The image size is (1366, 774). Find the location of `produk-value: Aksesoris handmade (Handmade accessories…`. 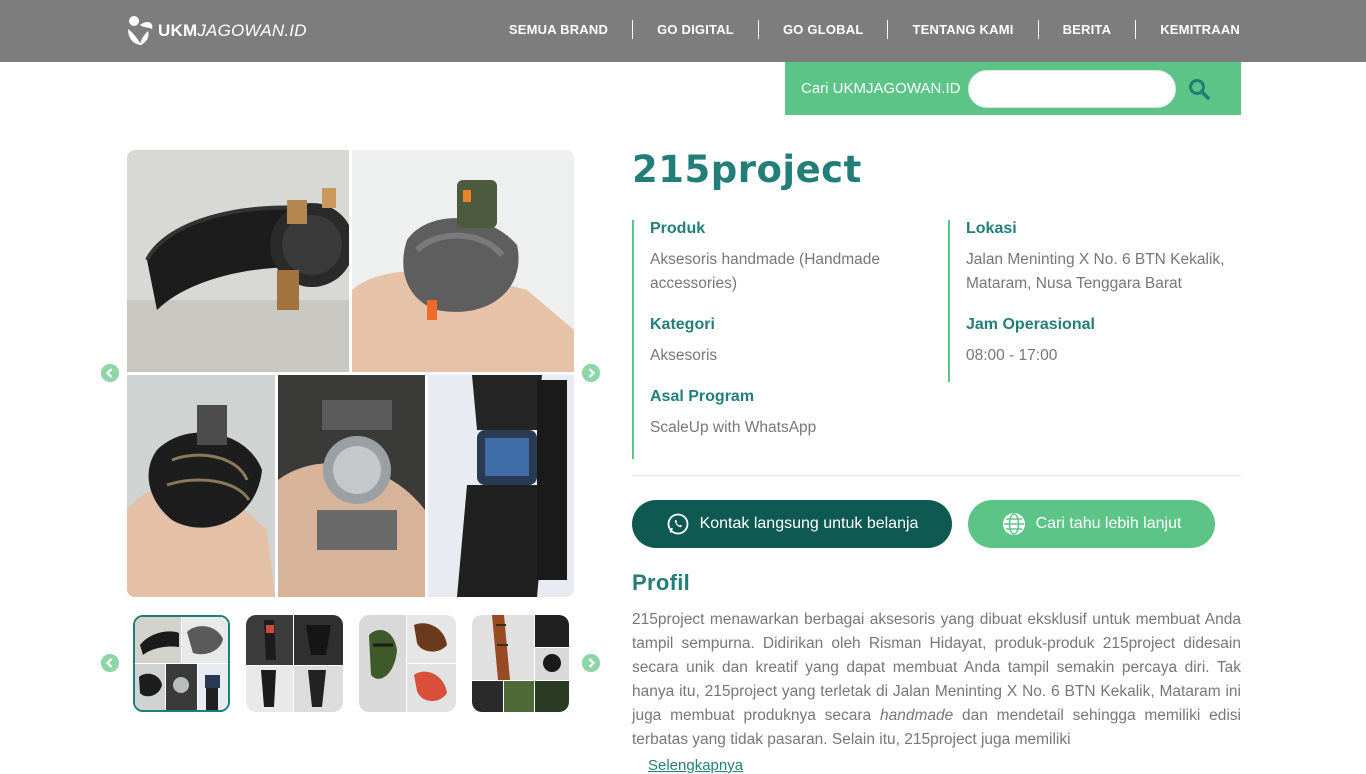

produk-value: Aksesoris handmade (Handmade accessories… is located at coordinates (765, 271).